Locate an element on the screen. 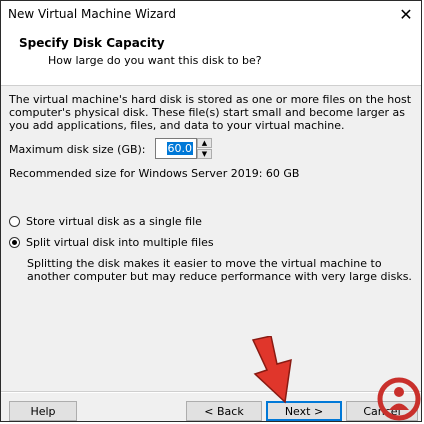 Image resolution: width=424 pixels, height=424 pixels. stepper-down-button: ▼ is located at coordinates (204, 154).